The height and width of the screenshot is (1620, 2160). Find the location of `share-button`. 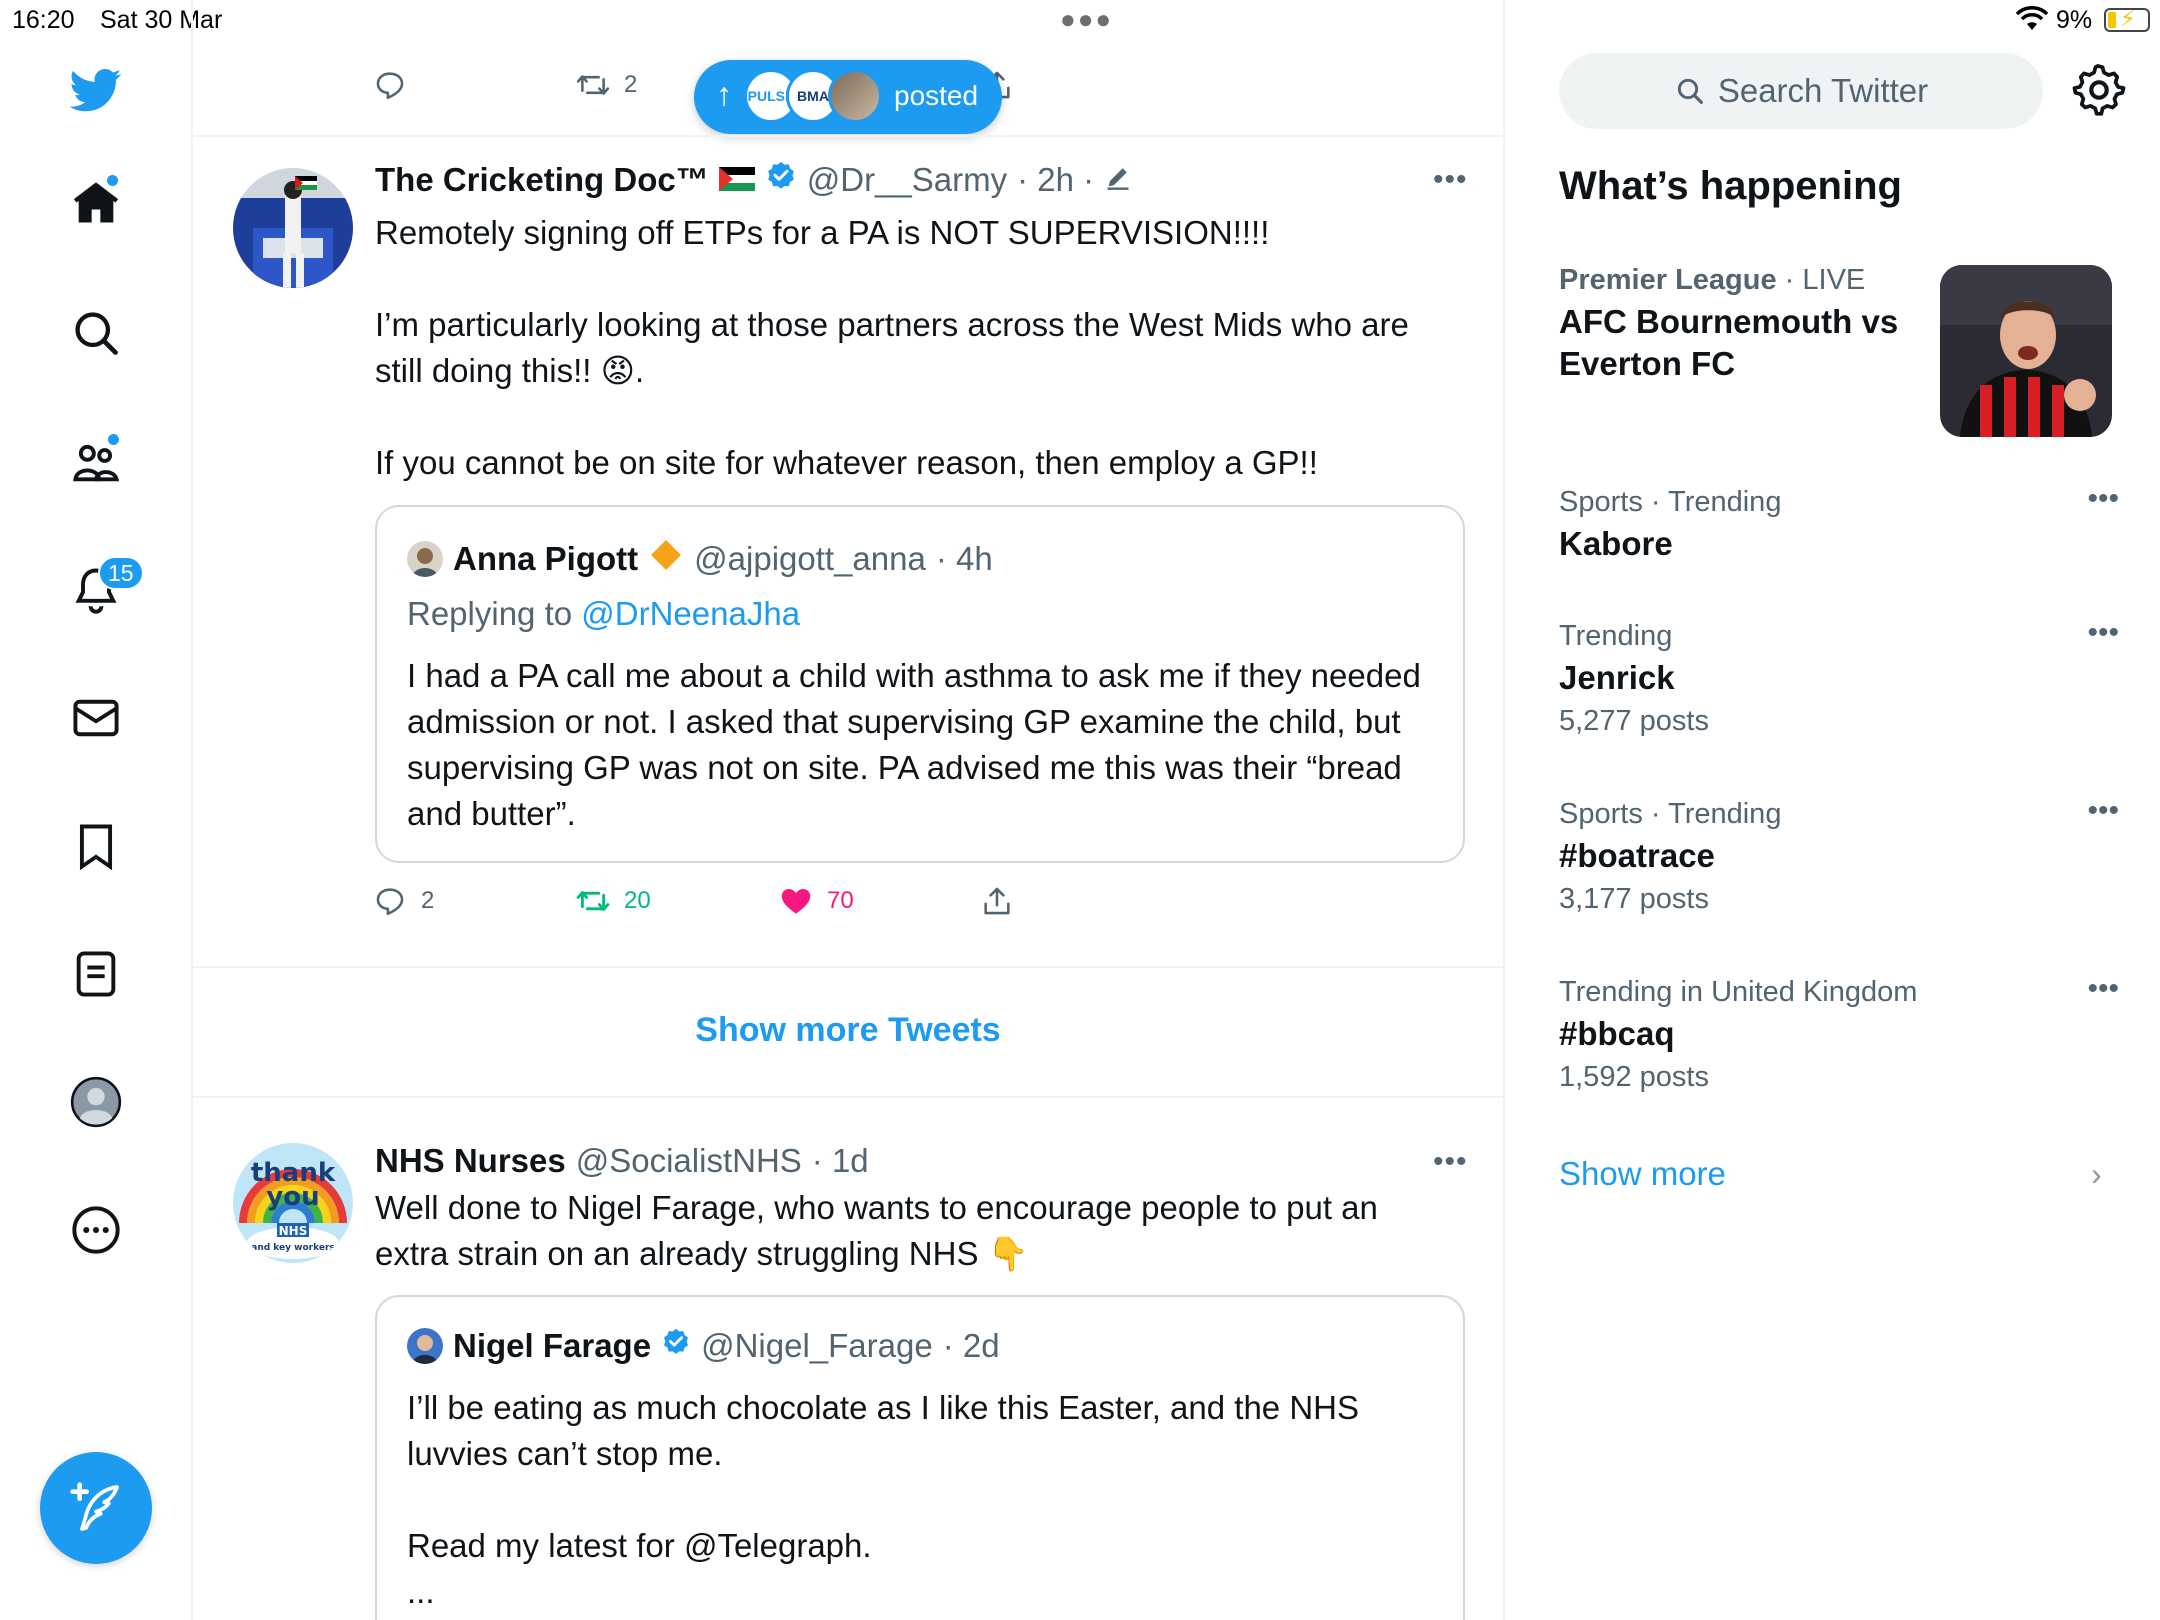

share-button is located at coordinates (997, 901).